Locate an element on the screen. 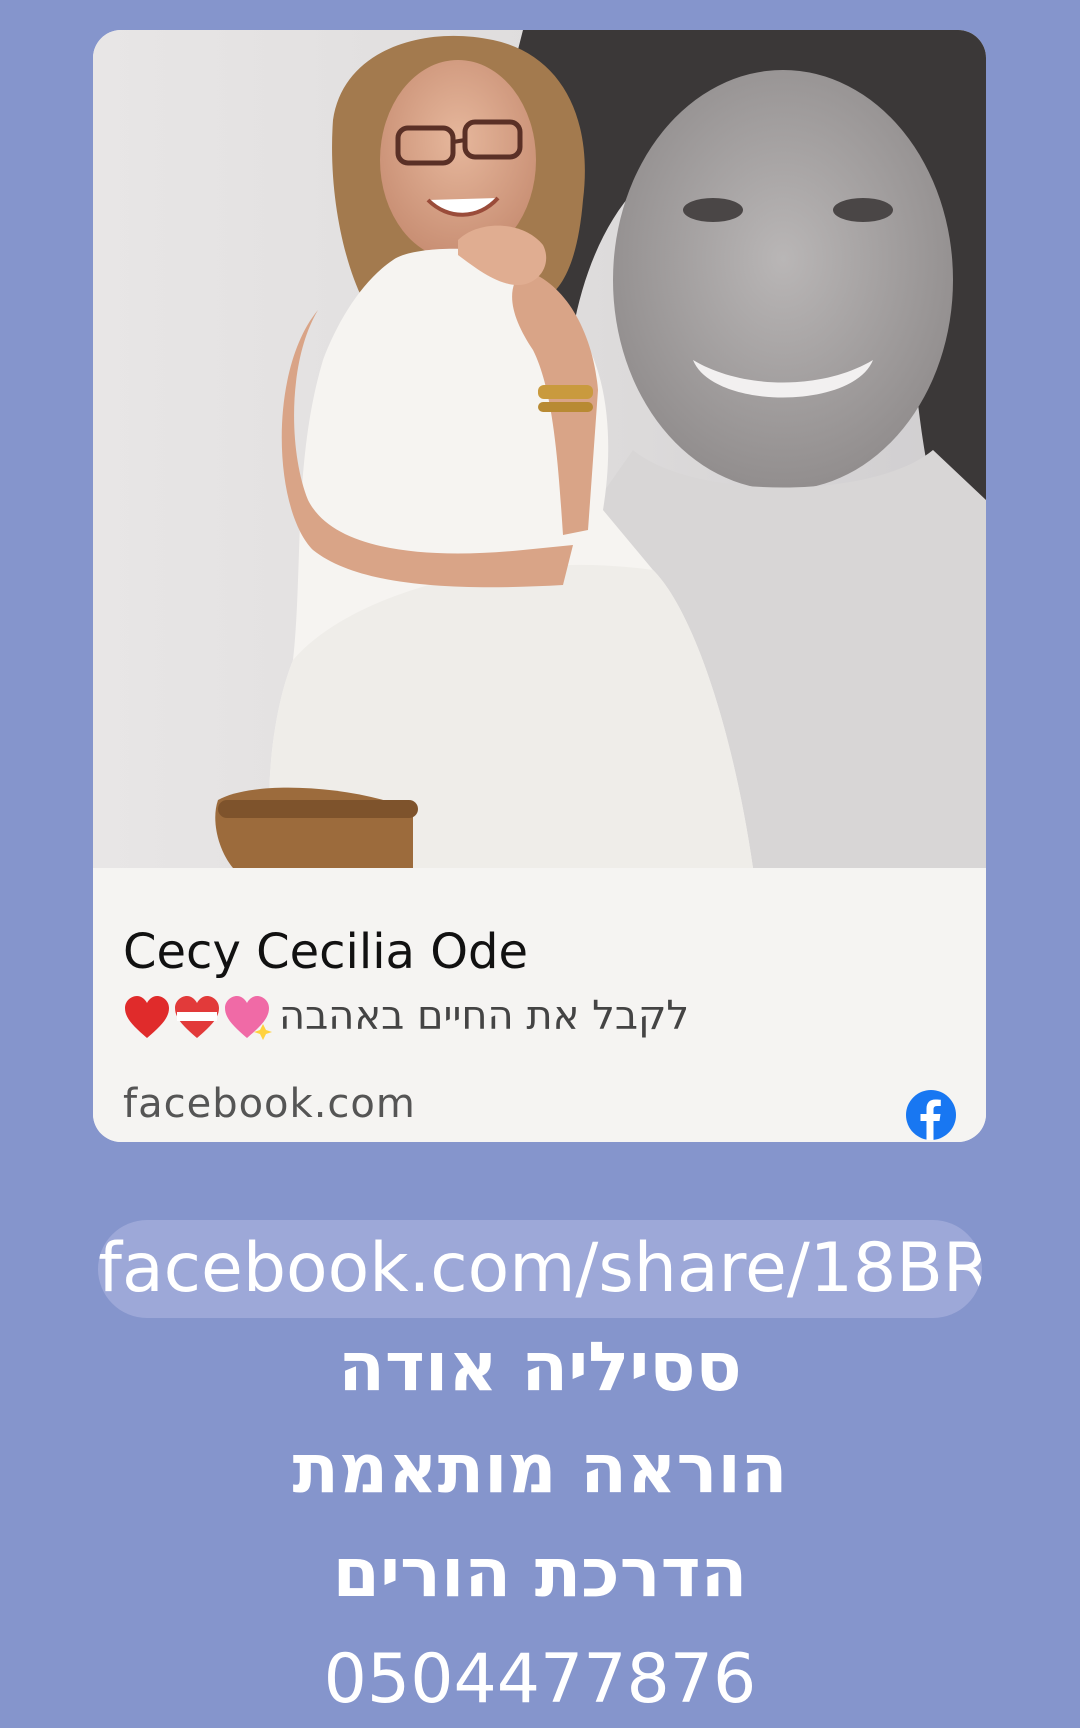 The width and height of the screenshot is (1080, 1728). facebook-icon is located at coordinates (931, 1115).